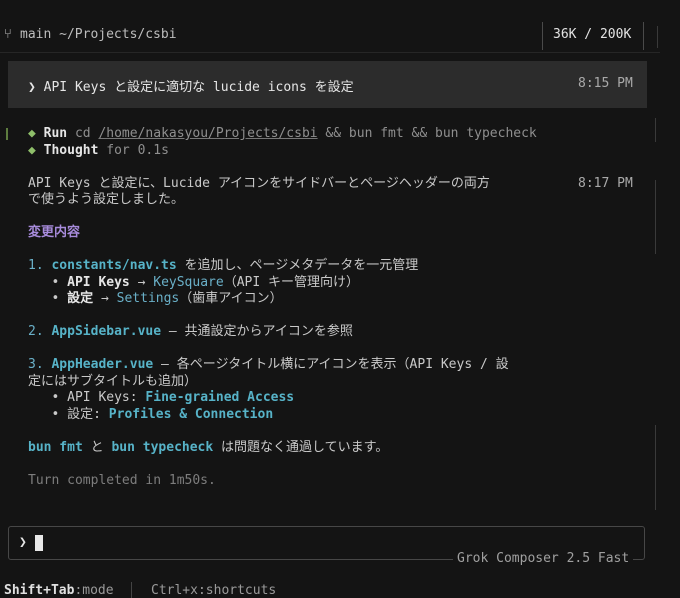  What do you see at coordinates (106, 199) in the screenshot?
I see `intro-line-2: で使うよう設定しました。` at bounding box center [106, 199].